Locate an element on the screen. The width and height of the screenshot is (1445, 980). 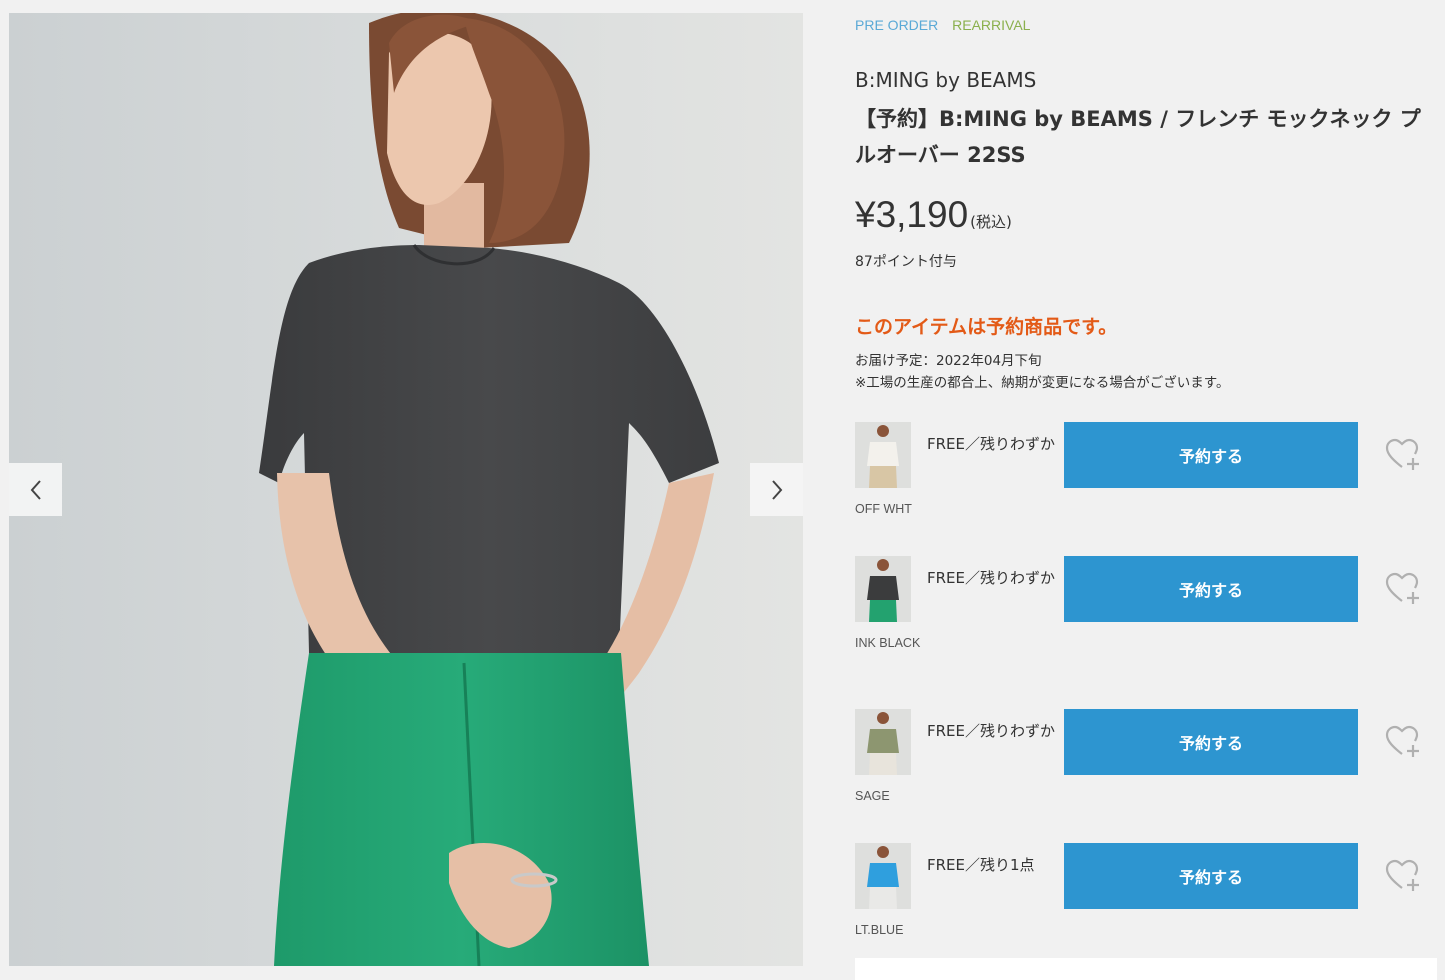
tax-note: (税込) is located at coordinates (991, 222).